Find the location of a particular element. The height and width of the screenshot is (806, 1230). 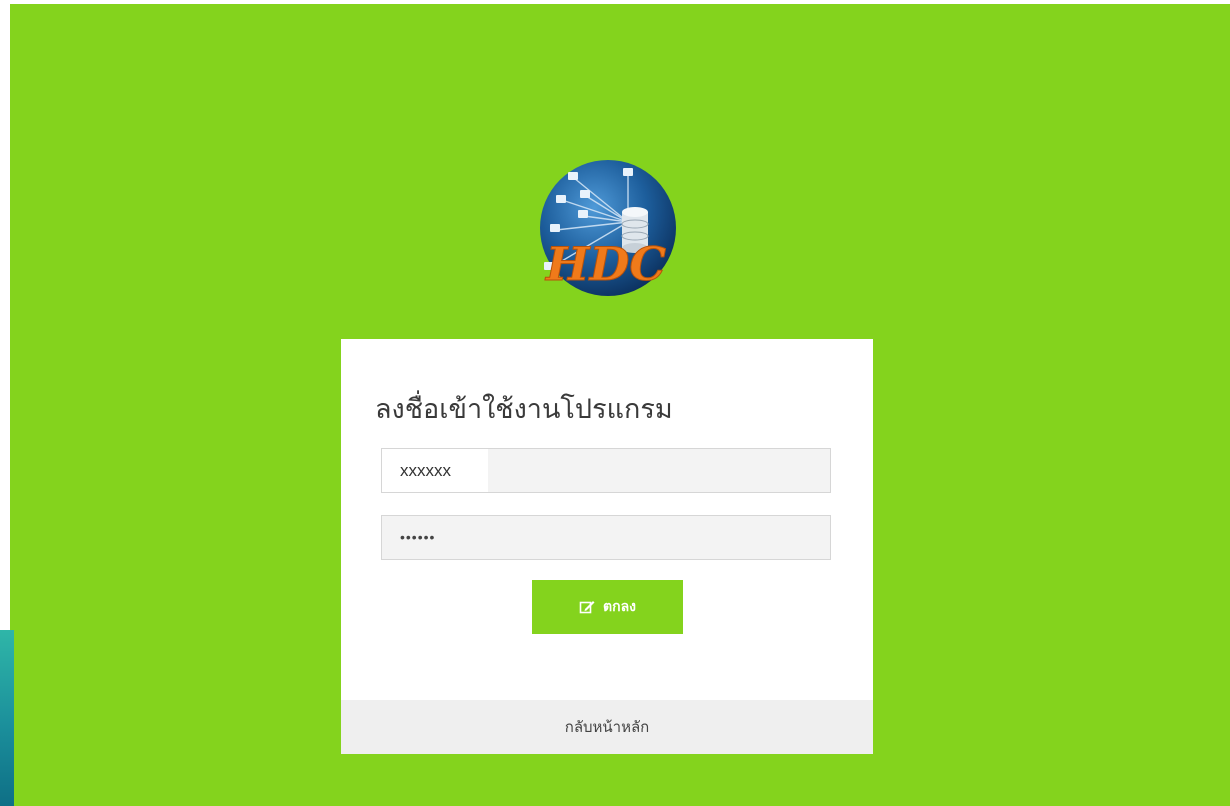

back-to-home-link: กลับหน้าหลัก is located at coordinates (607, 727).